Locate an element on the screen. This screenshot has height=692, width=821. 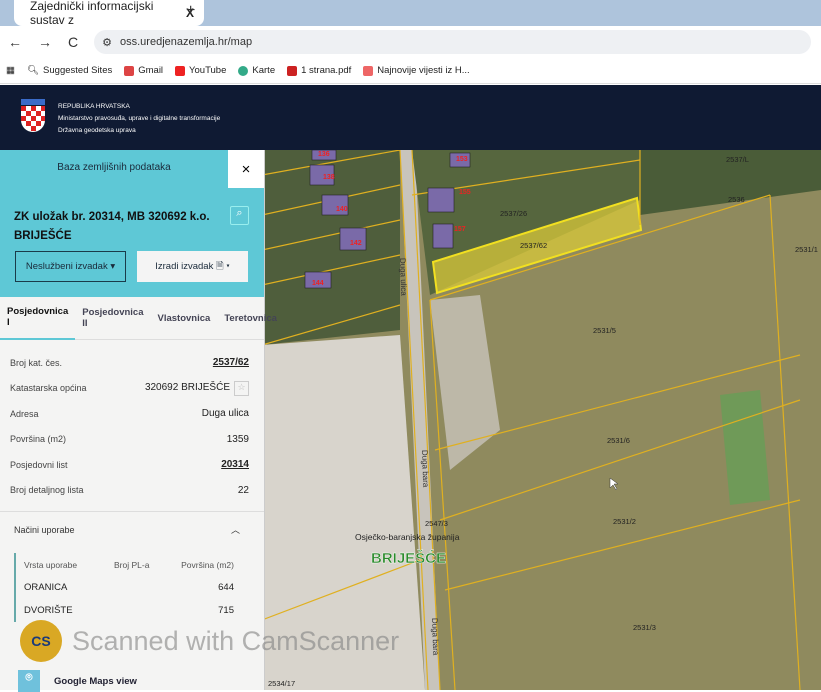
county-label: Osječko-baranjska županija is located at coordinates (407, 537).